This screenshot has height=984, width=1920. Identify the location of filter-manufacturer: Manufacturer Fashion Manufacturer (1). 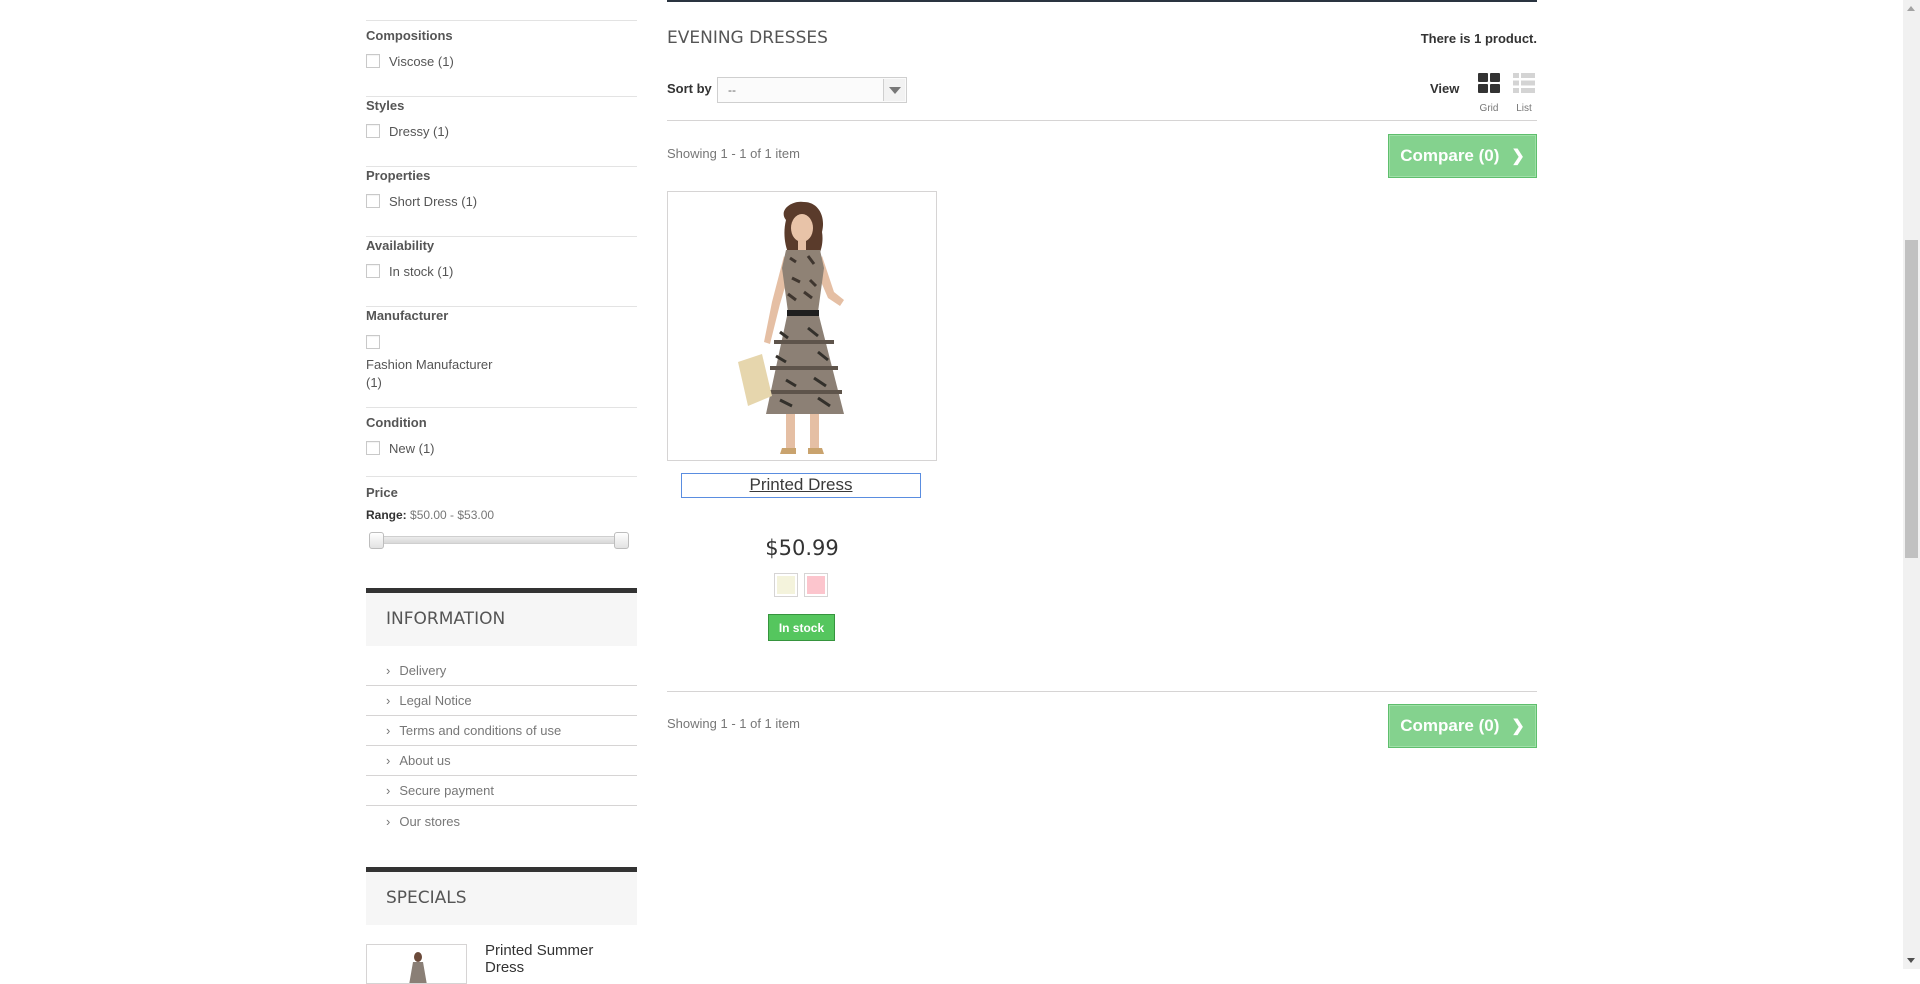
(501, 357).